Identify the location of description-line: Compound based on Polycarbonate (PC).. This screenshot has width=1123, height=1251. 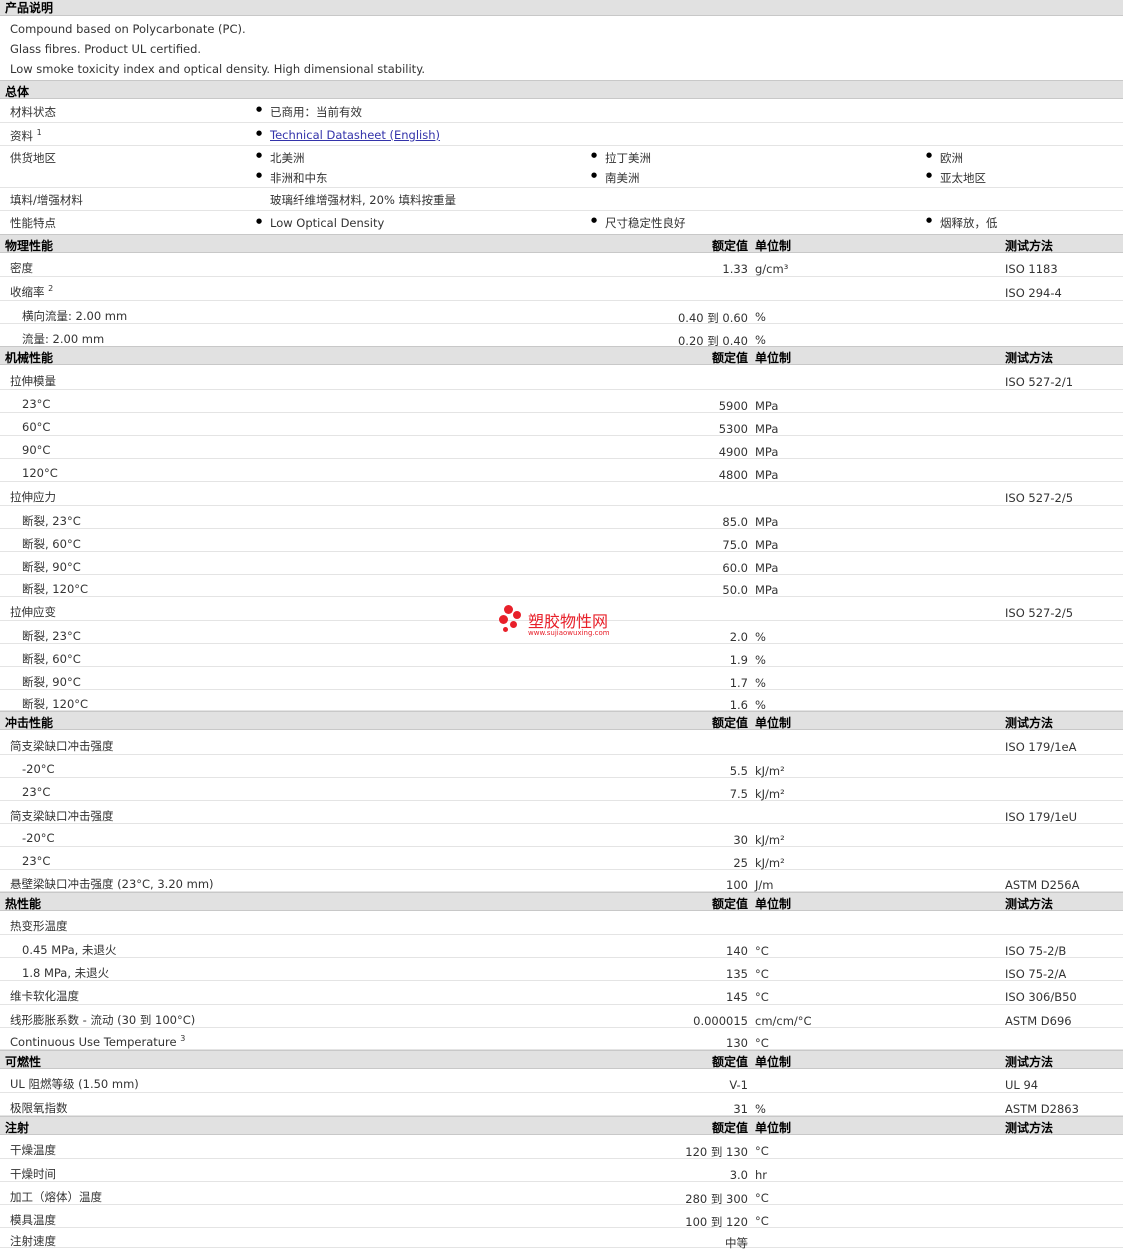
(128, 29).